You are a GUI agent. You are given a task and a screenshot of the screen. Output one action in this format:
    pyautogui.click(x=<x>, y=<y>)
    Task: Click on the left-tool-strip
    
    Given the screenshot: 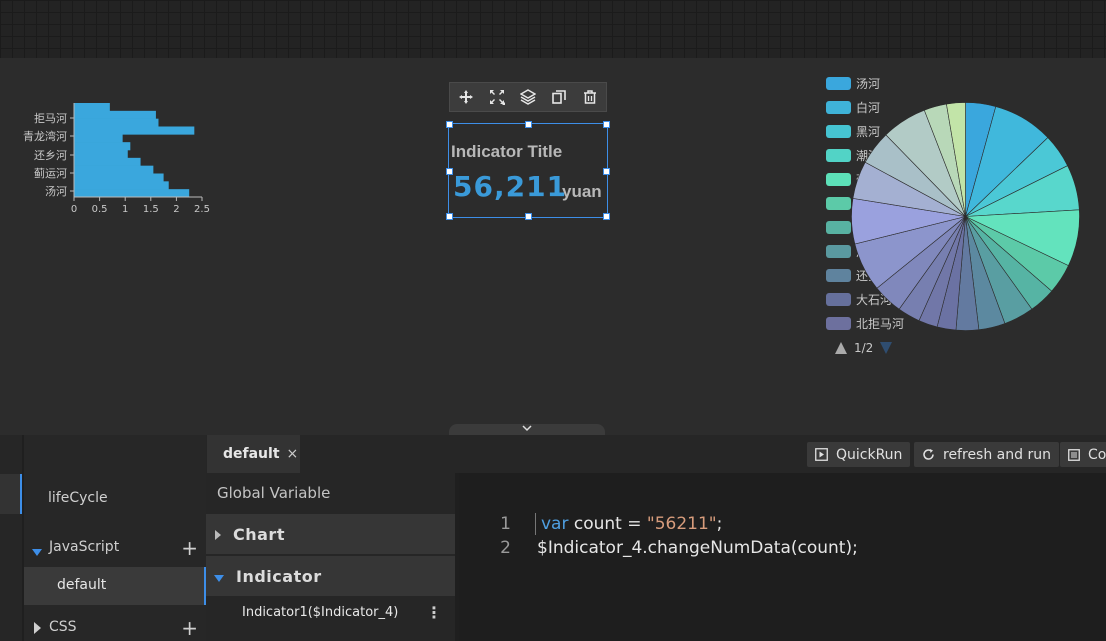 What is the action you would take?
    pyautogui.click(x=11, y=538)
    